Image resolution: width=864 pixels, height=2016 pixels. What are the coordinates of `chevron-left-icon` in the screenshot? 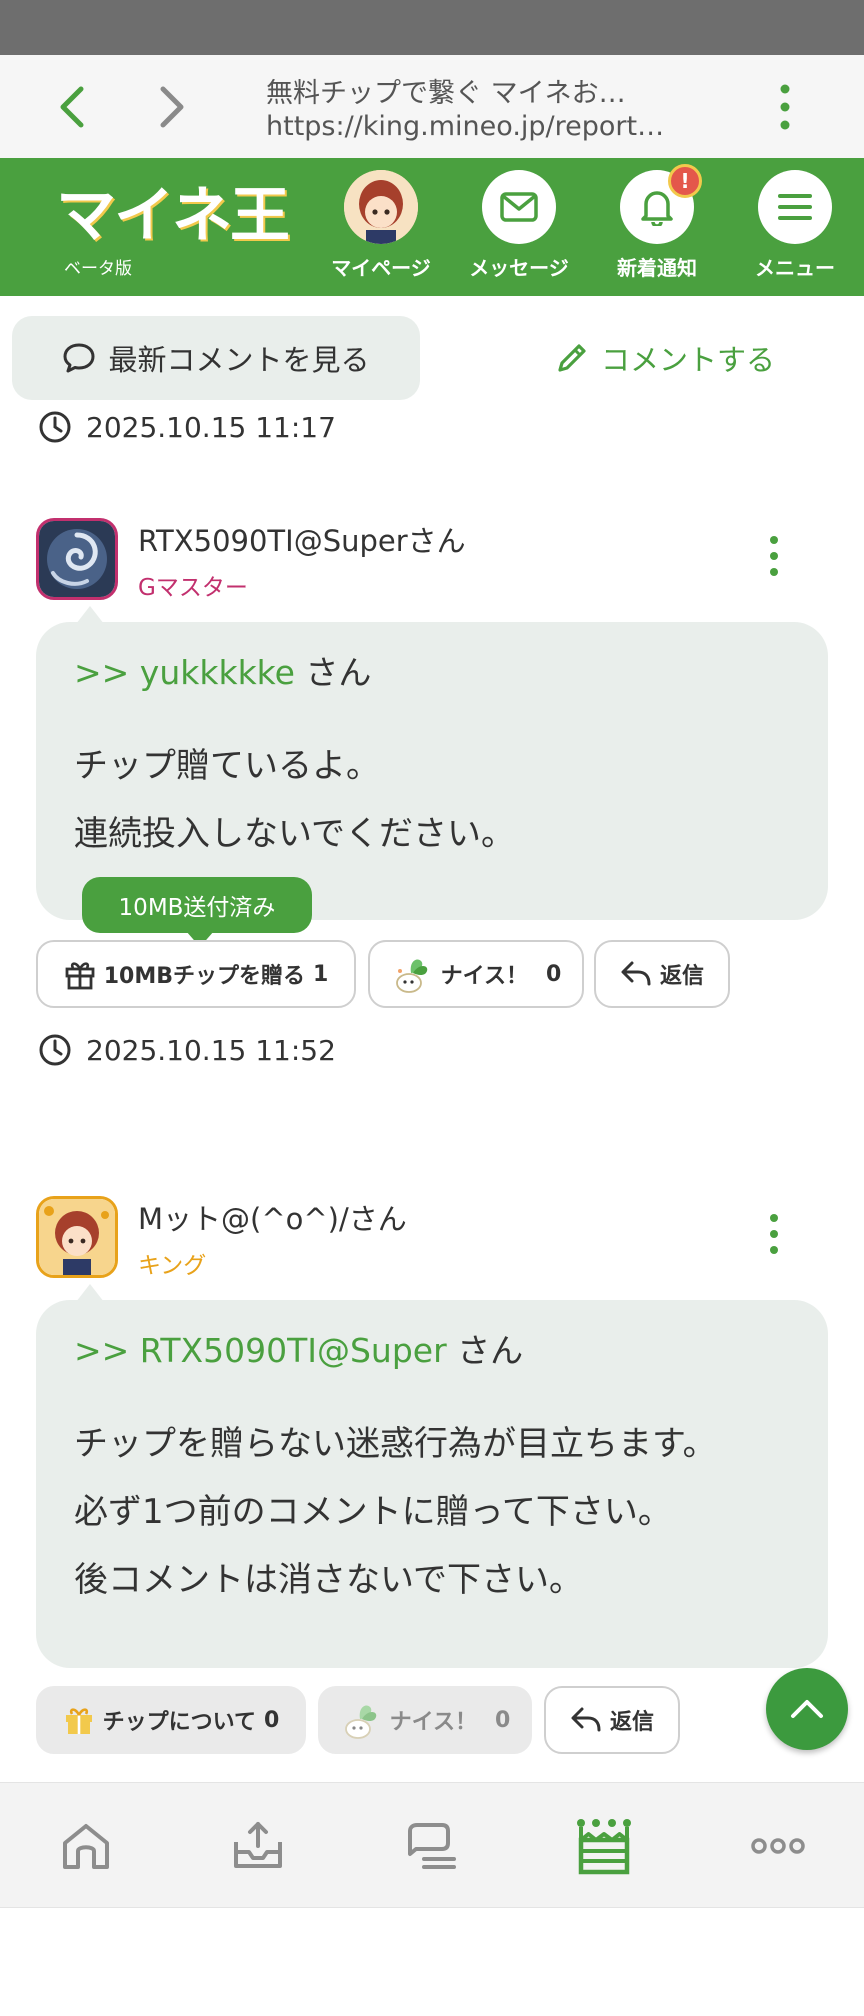 It's located at (72, 107).